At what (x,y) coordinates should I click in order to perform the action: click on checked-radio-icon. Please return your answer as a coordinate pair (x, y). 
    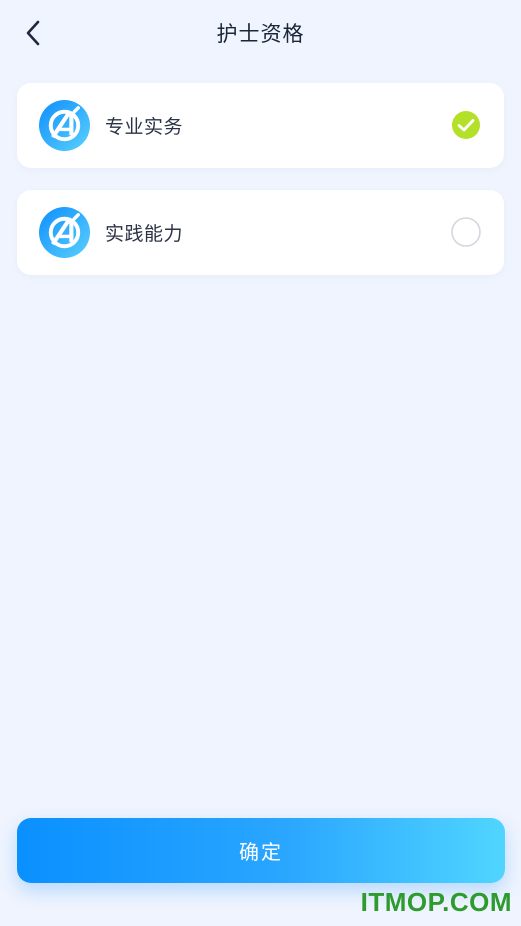
    Looking at the image, I should click on (466, 125).